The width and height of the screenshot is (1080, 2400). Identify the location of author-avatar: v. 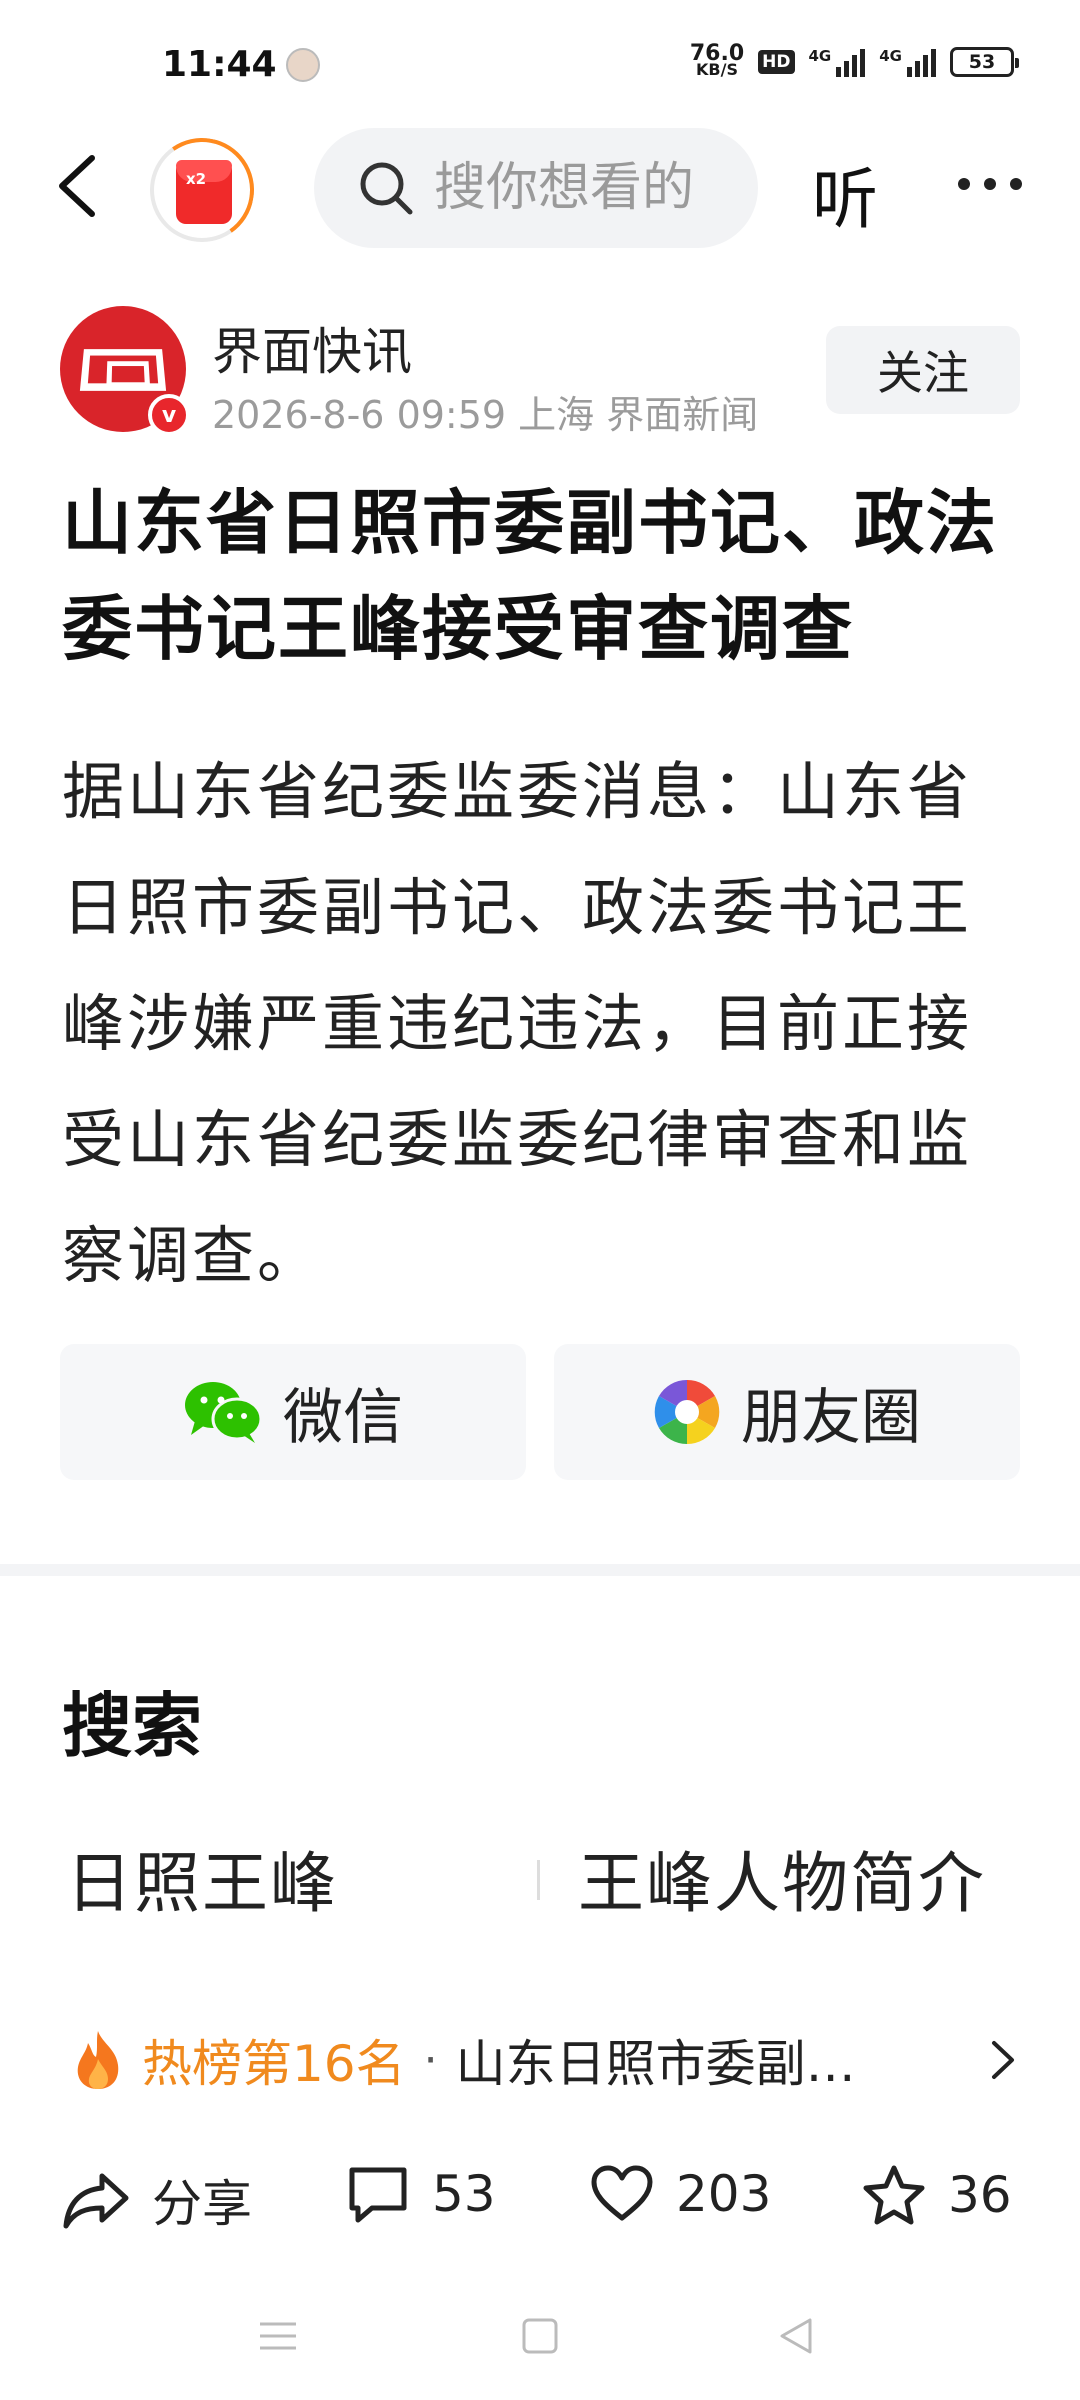
(125, 371).